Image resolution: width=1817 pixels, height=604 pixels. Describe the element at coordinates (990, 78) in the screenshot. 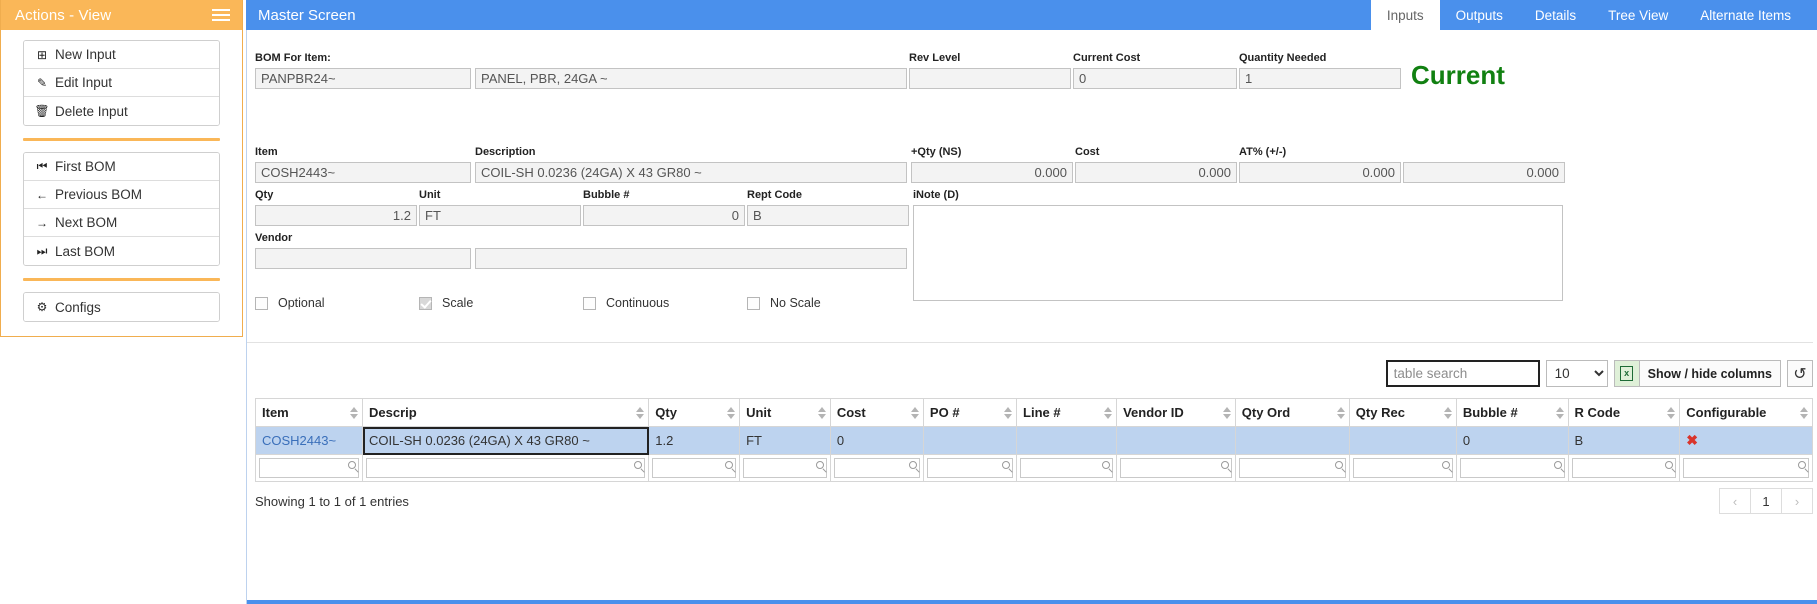

I see `rev-level-input` at that location.